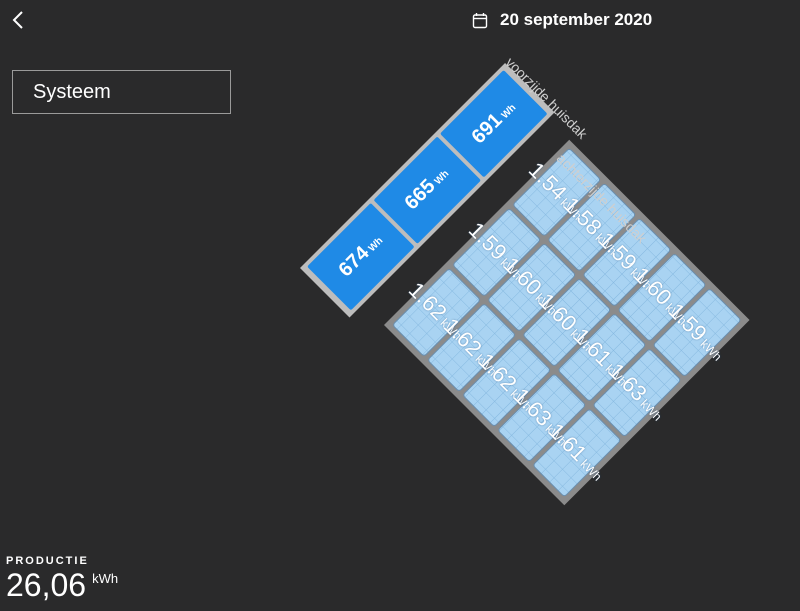 This screenshot has width=800, height=611. What do you see at coordinates (105, 578) in the screenshot?
I see `production-unit: kWh` at bounding box center [105, 578].